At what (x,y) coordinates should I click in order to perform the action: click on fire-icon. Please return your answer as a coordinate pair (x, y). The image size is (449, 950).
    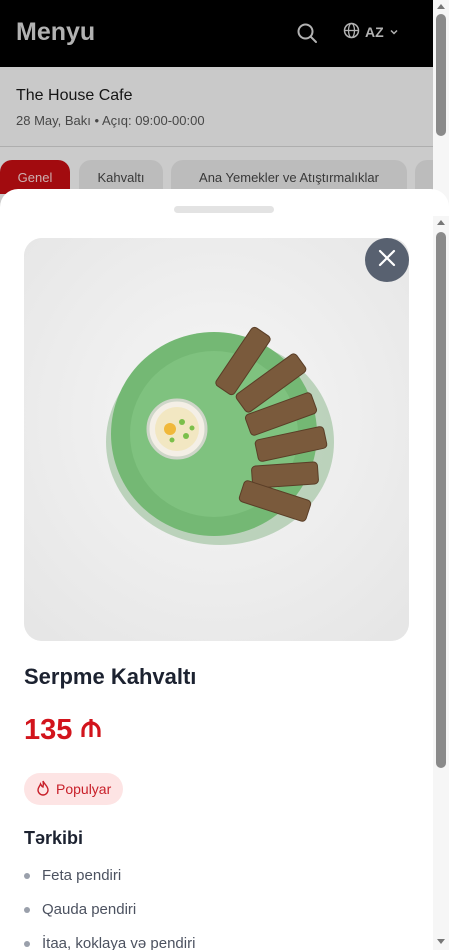
    Looking at the image, I should click on (43, 789).